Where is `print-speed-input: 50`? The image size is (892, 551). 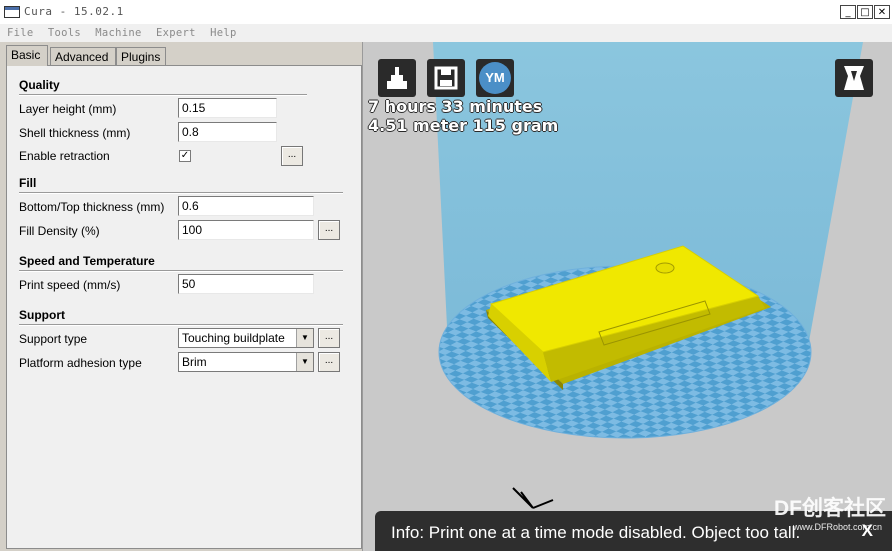 print-speed-input: 50 is located at coordinates (246, 284).